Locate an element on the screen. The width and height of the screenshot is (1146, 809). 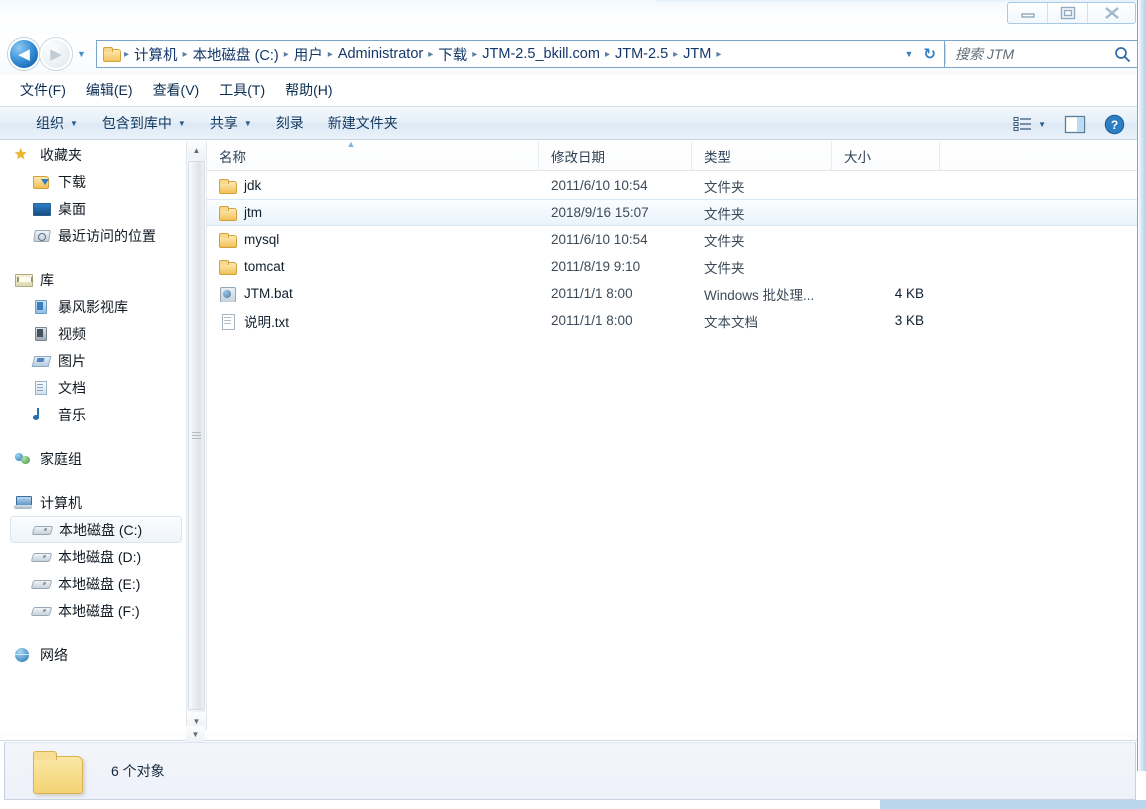
sidebar-item-videos: 视频 is located at coordinates (93, 333).